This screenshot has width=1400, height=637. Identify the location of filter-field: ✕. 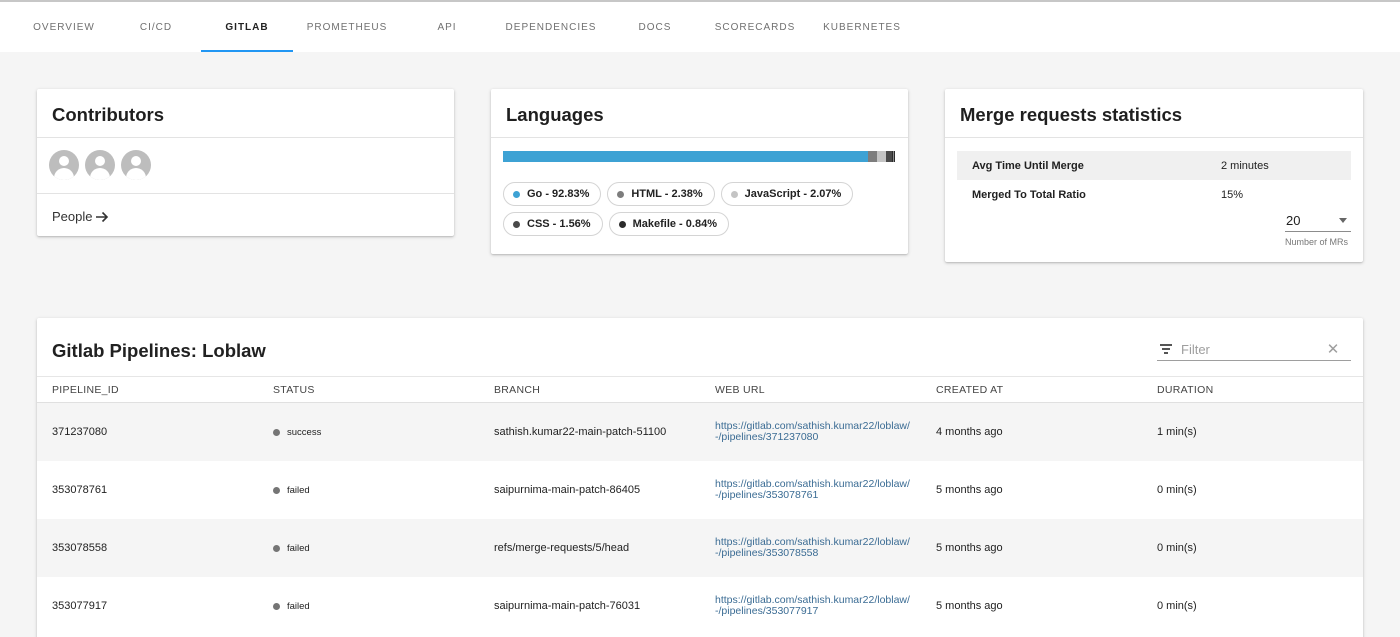
(1254, 349).